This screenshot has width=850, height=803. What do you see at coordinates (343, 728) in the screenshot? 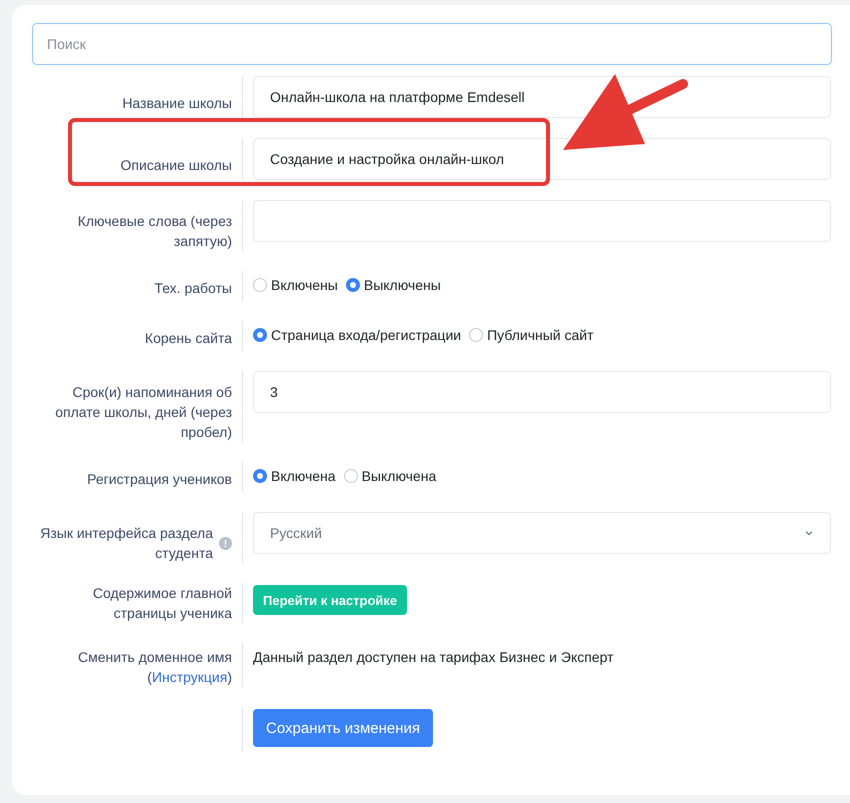
I see `save-button: Сохранить изменения` at bounding box center [343, 728].